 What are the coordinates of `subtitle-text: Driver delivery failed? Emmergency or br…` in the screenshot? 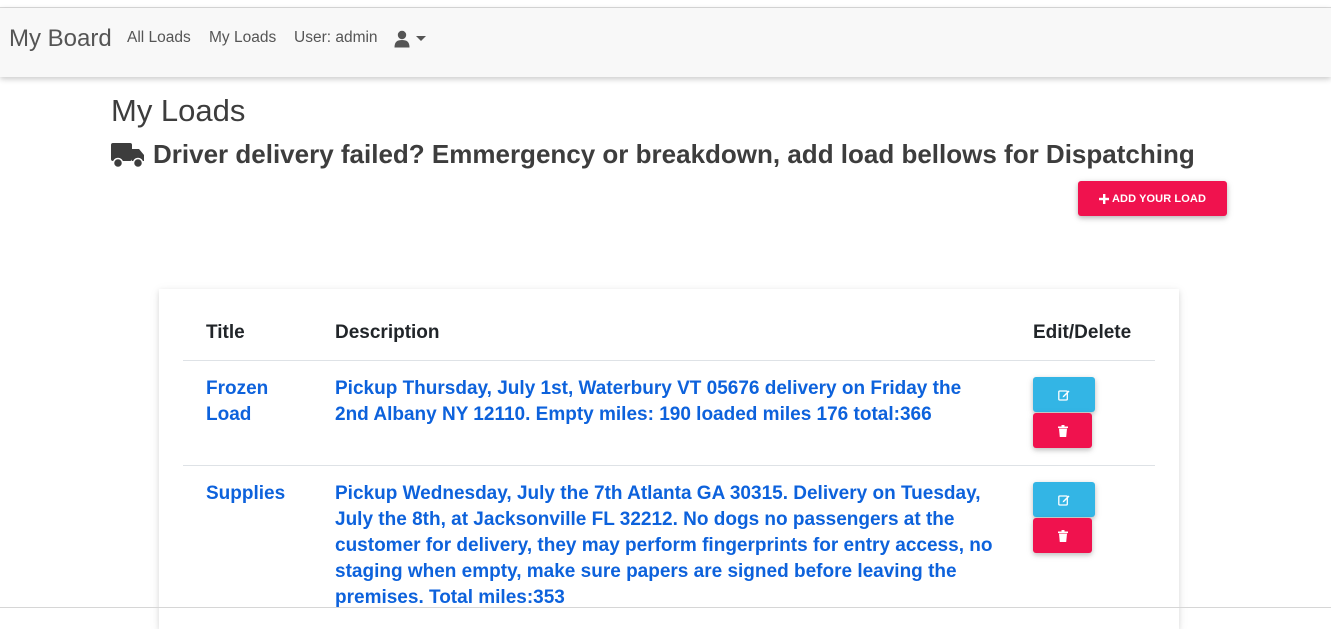 It's located at (674, 154).